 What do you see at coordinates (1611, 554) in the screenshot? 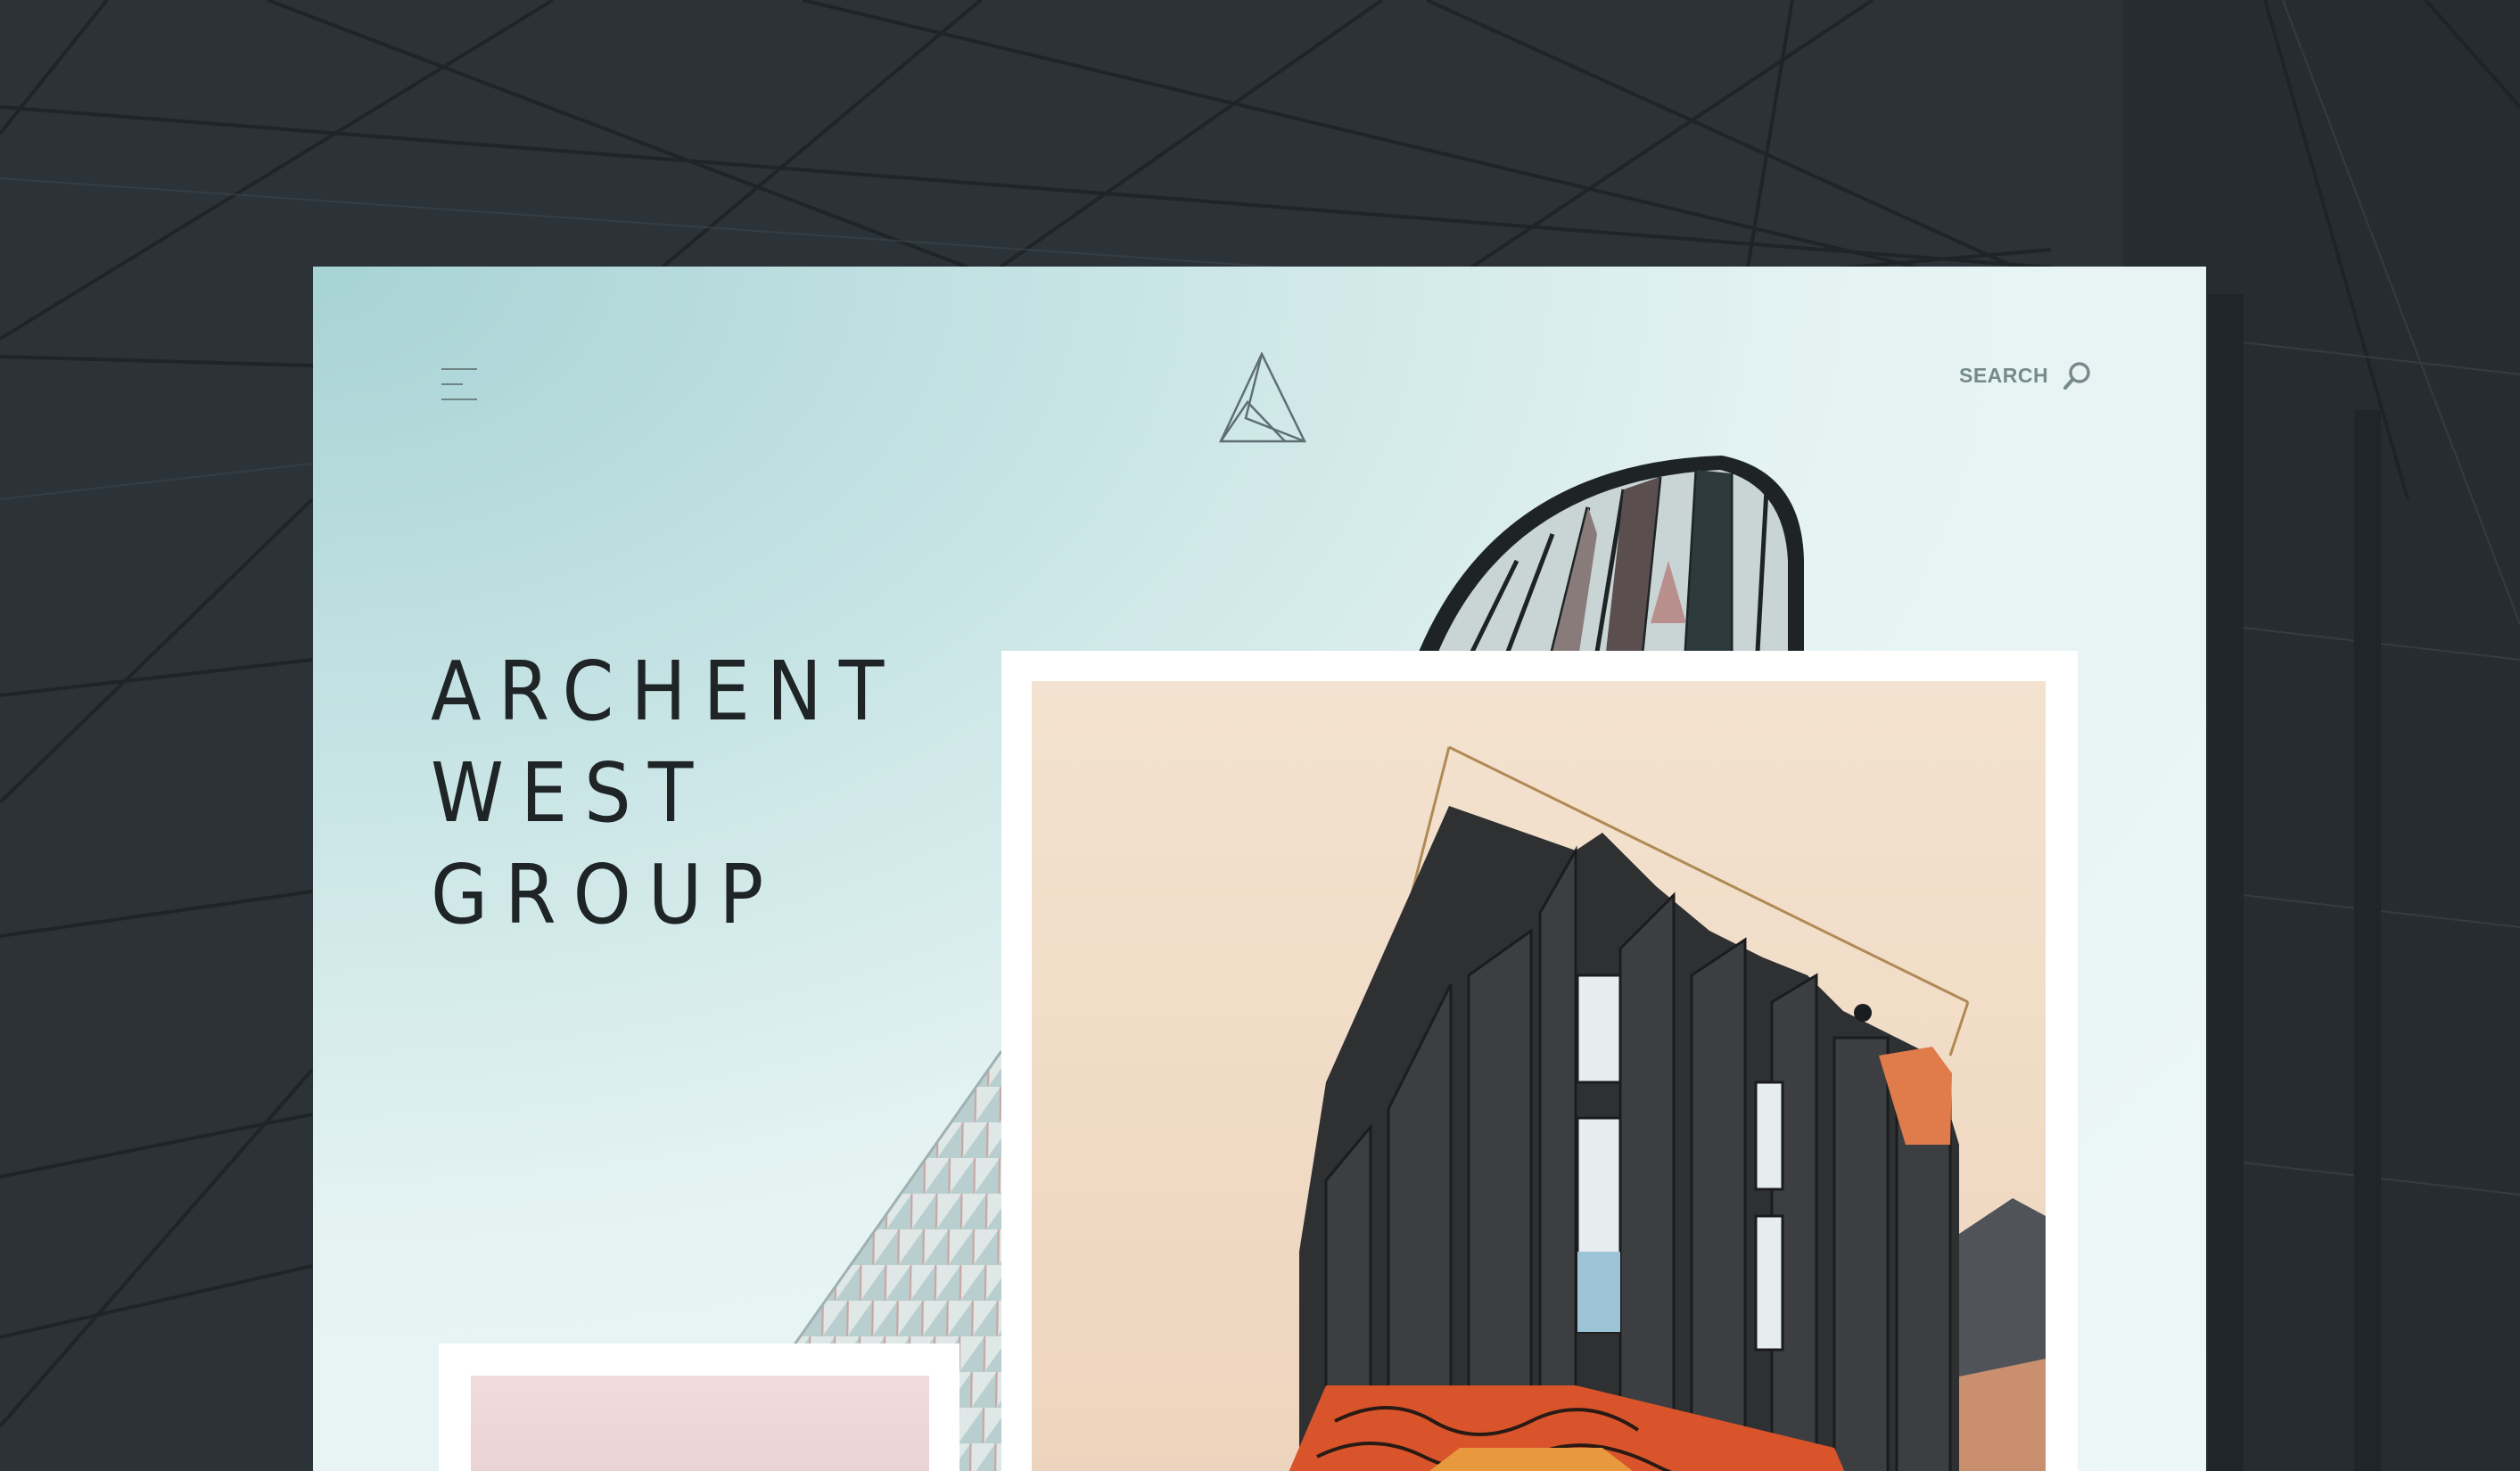
I see `stained-glass-dome` at bounding box center [1611, 554].